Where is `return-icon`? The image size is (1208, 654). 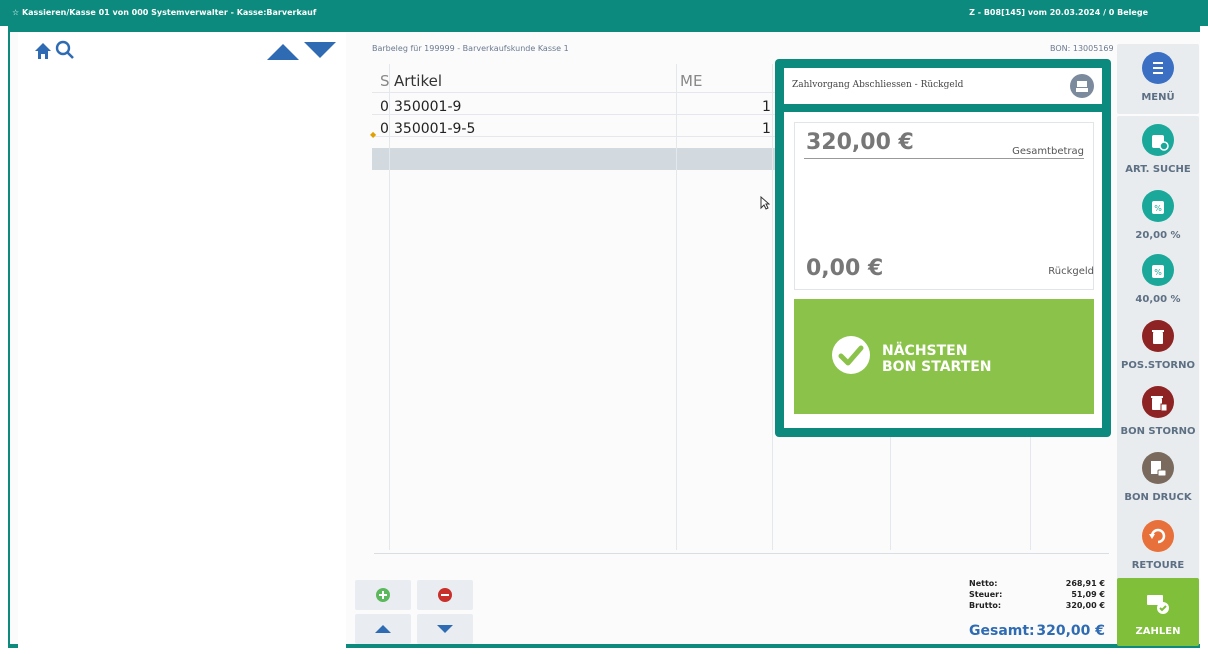 return-icon is located at coordinates (1158, 536).